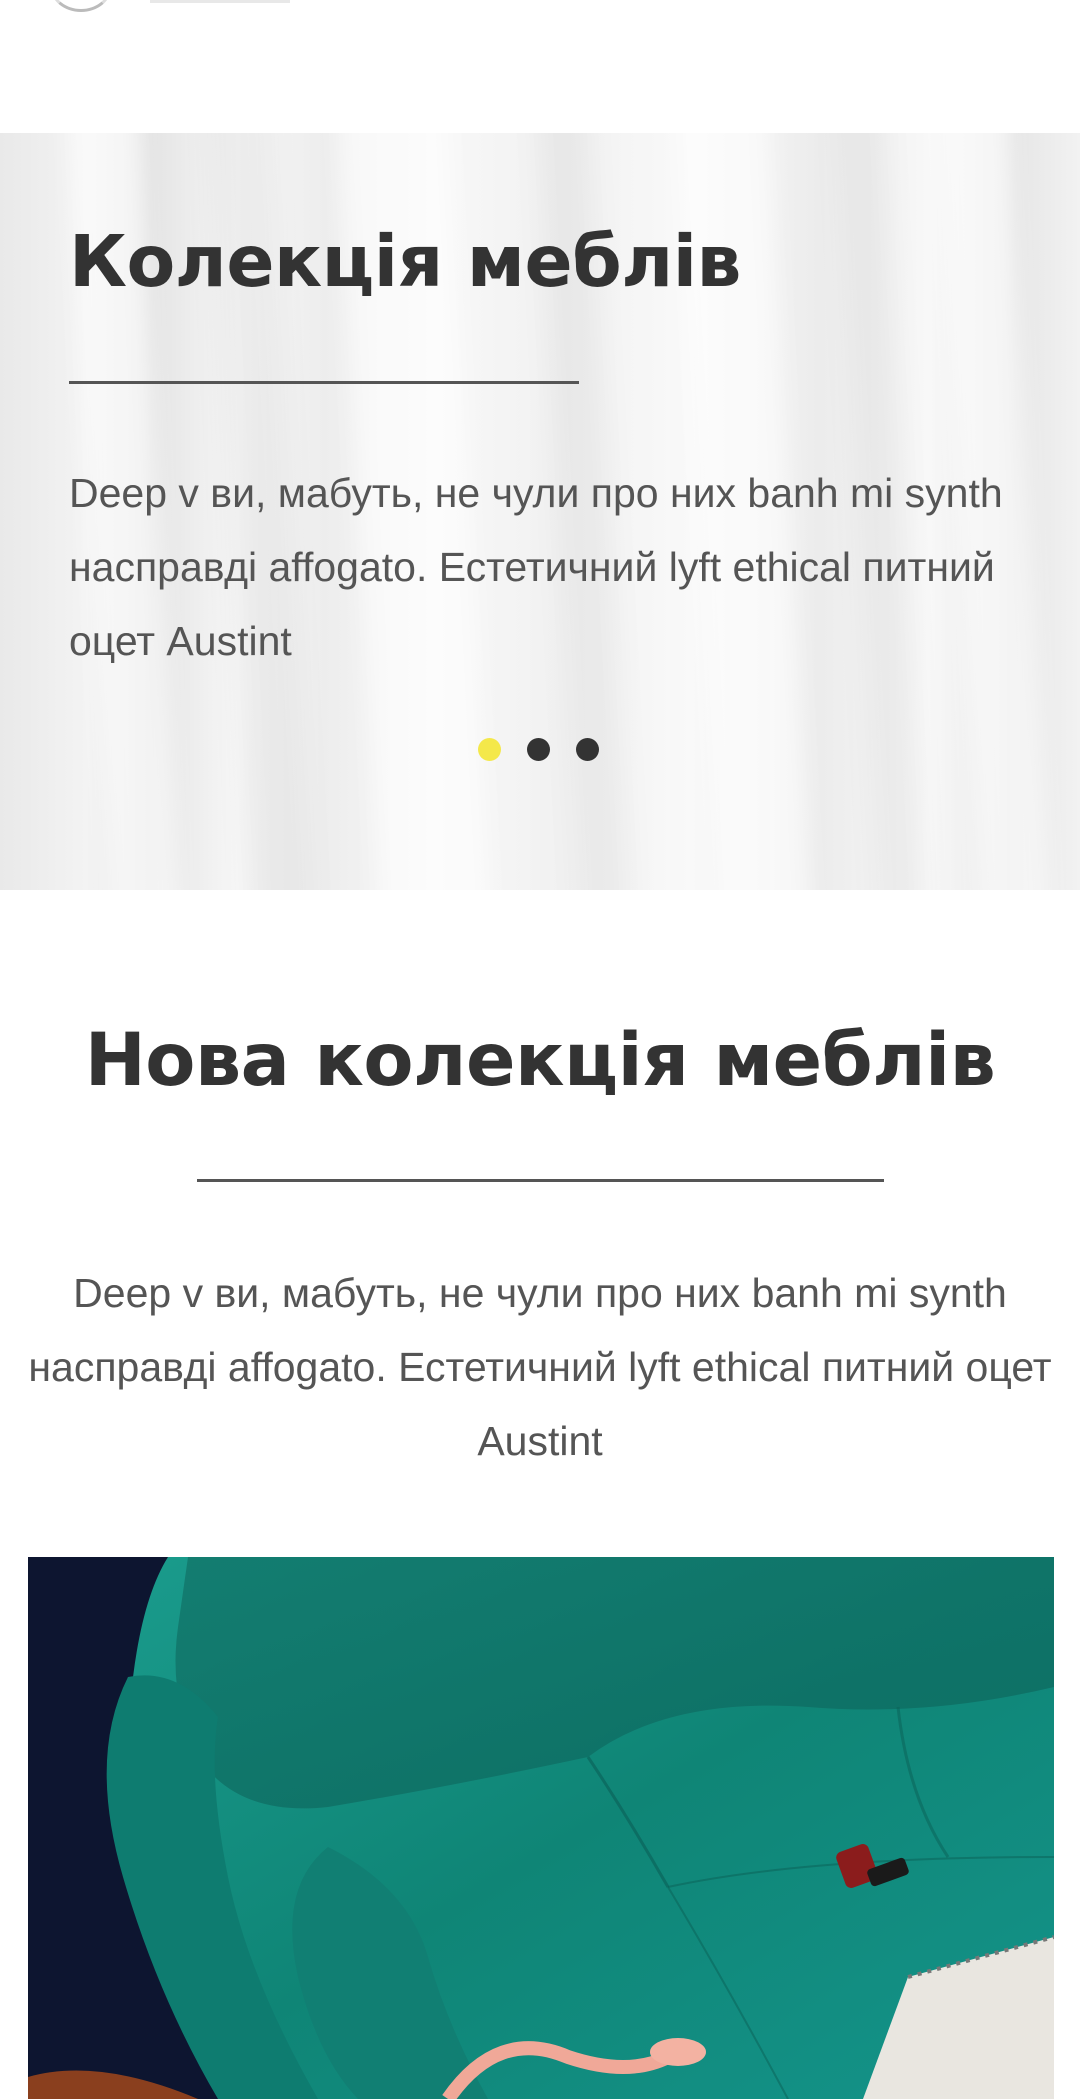  I want to click on site-header, so click(540, 66).